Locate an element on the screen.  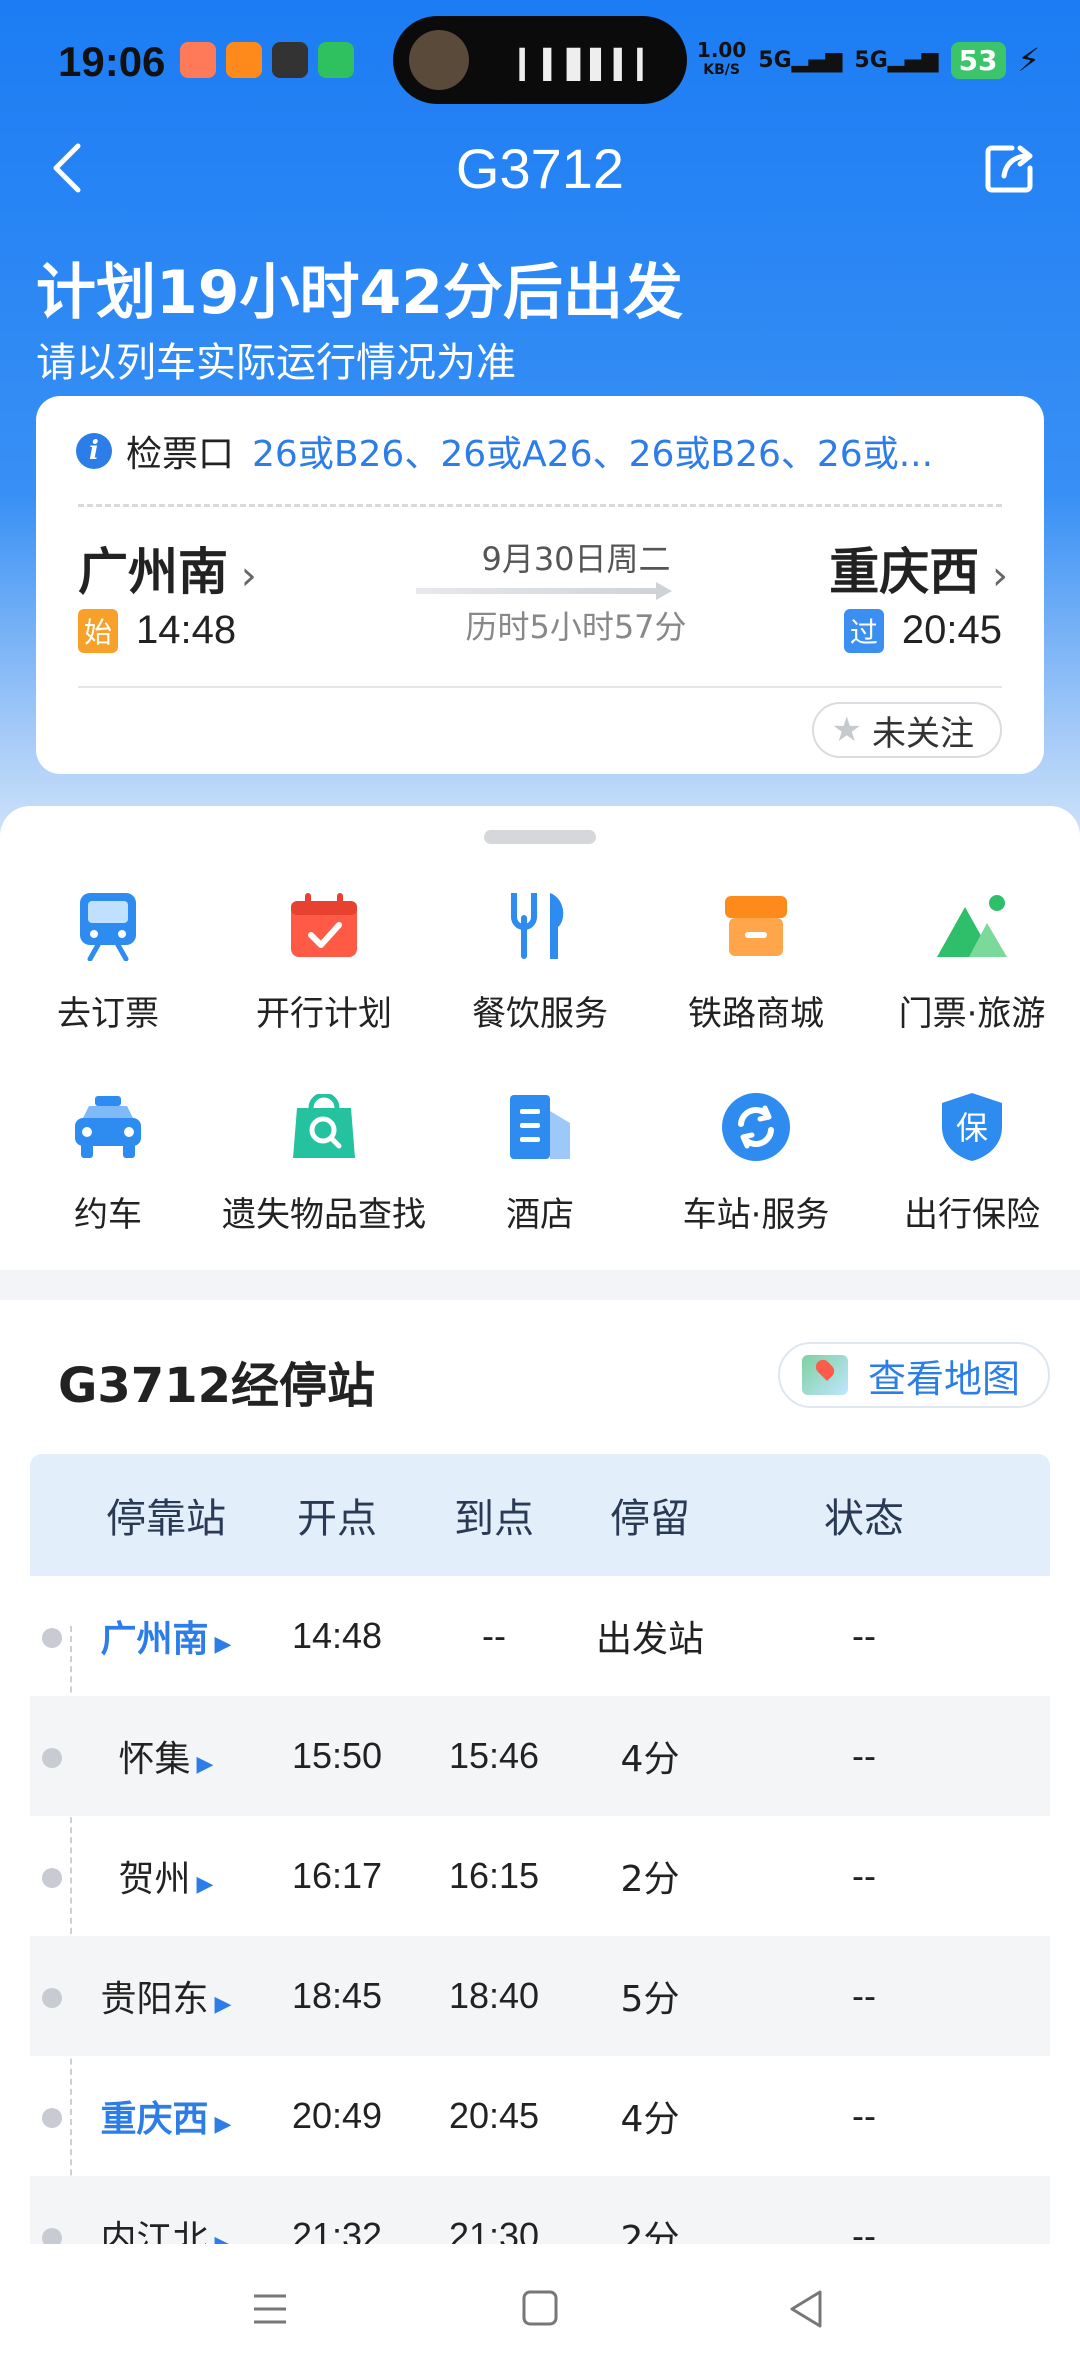
notification-icons is located at coordinates (267, 60).